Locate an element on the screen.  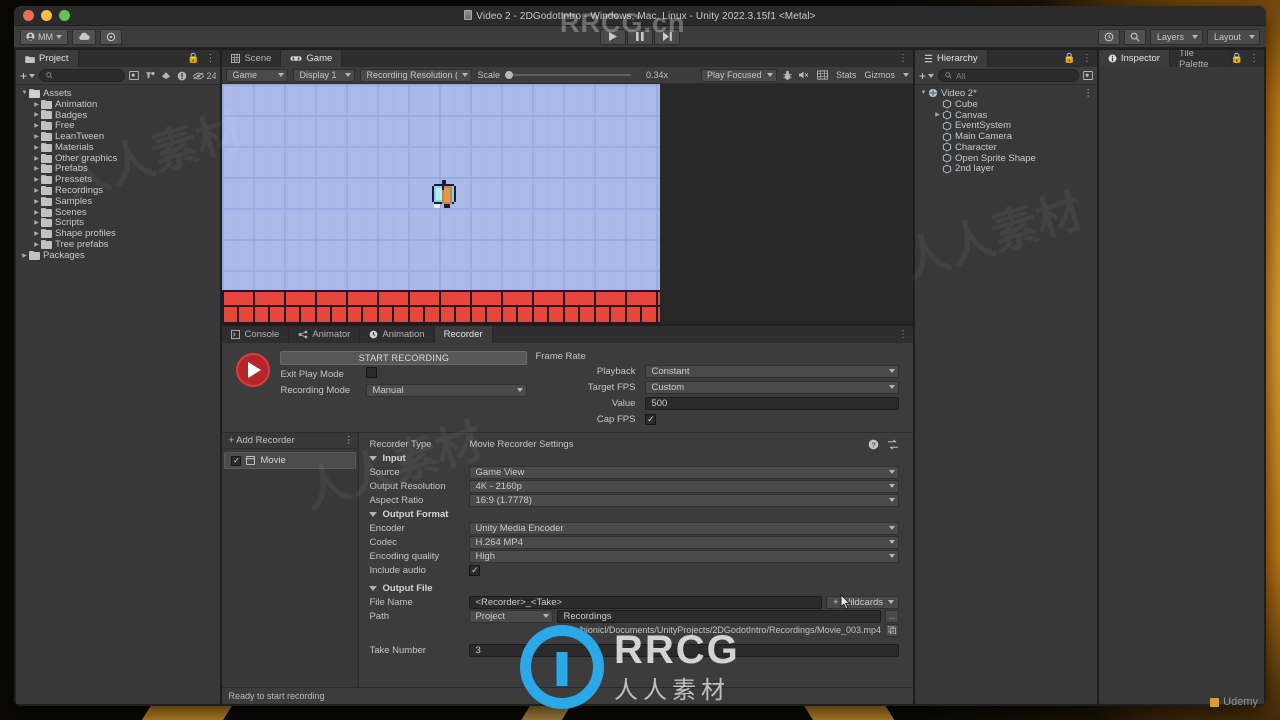
path-folder-input: Recordings is located at coordinates (719, 616).